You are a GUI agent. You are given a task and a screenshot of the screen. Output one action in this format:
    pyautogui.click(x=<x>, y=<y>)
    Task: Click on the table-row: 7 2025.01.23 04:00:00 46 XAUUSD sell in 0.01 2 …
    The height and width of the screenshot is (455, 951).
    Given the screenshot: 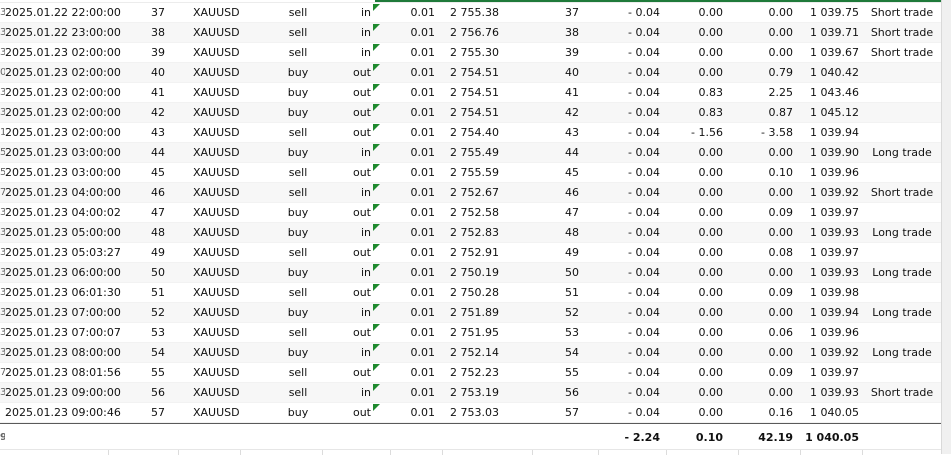 What is the action you would take?
    pyautogui.click(x=470, y=193)
    